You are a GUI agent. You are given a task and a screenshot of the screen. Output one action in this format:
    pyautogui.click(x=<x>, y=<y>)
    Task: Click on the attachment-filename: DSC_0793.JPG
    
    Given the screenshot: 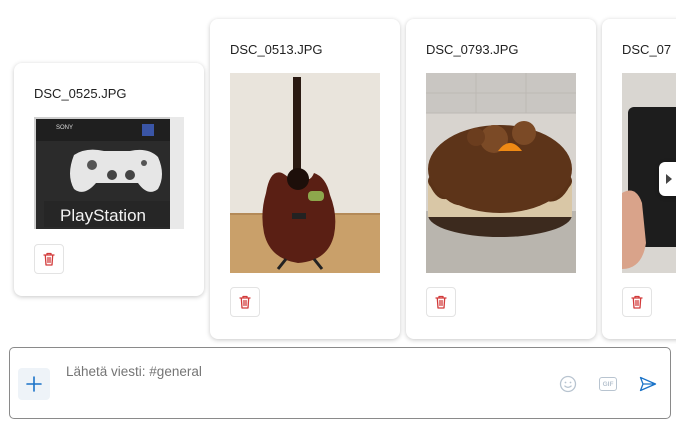 What is the action you would take?
    pyautogui.click(x=472, y=49)
    